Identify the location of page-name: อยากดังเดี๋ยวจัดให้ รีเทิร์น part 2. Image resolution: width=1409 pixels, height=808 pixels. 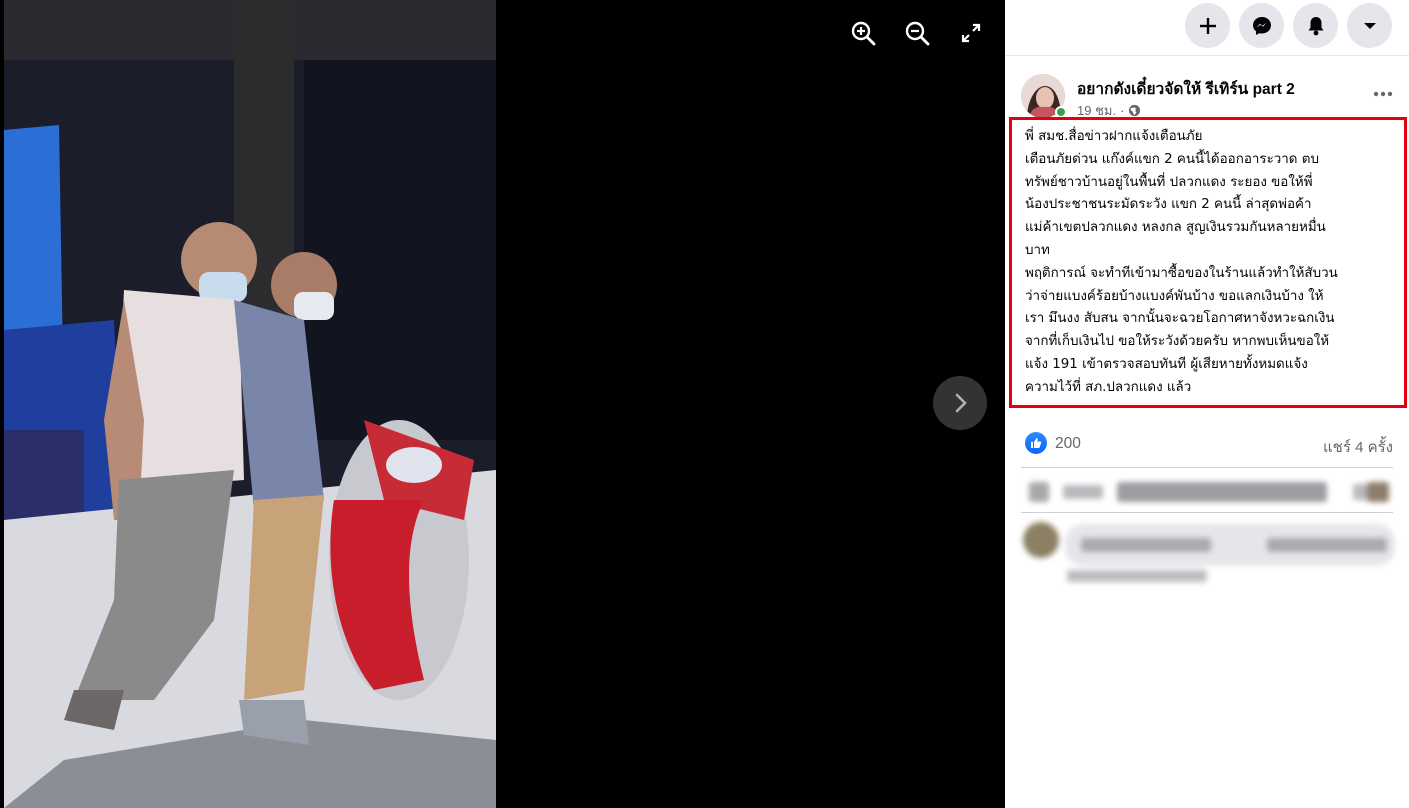
(1186, 88).